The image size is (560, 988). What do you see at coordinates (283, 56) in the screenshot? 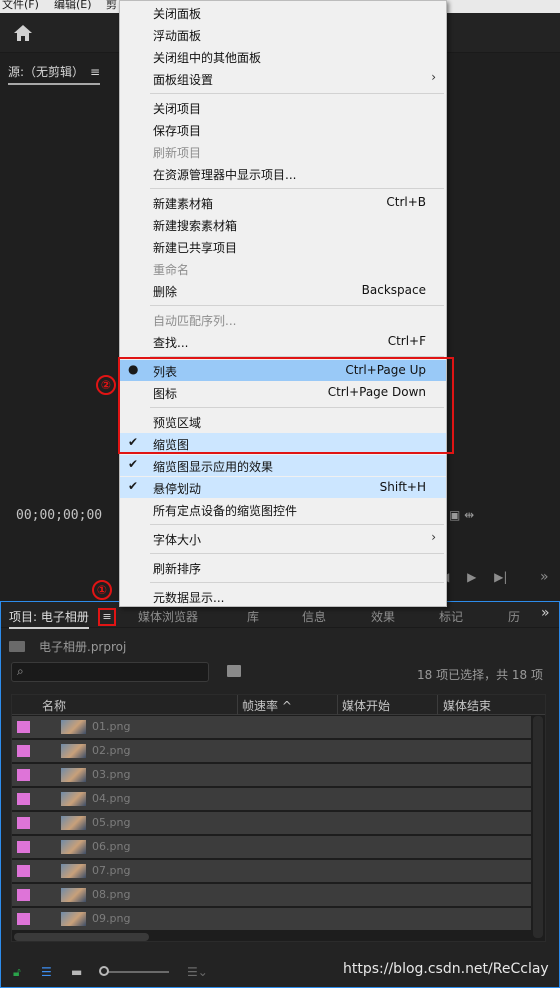
I see `menu-item: 关闭组中的其他面板` at bounding box center [283, 56].